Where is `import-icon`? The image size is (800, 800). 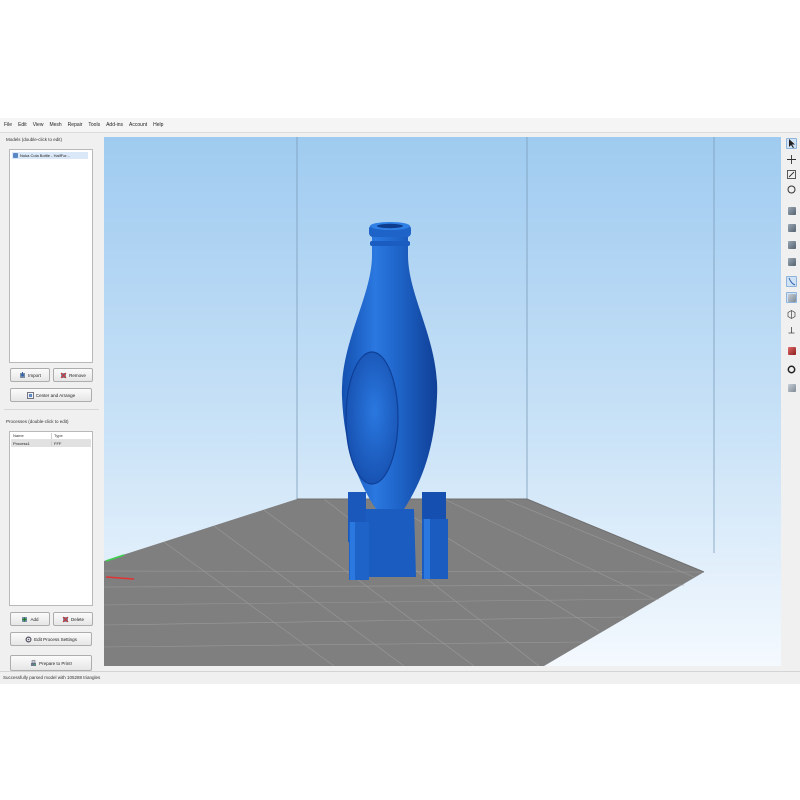 import-icon is located at coordinates (22, 375).